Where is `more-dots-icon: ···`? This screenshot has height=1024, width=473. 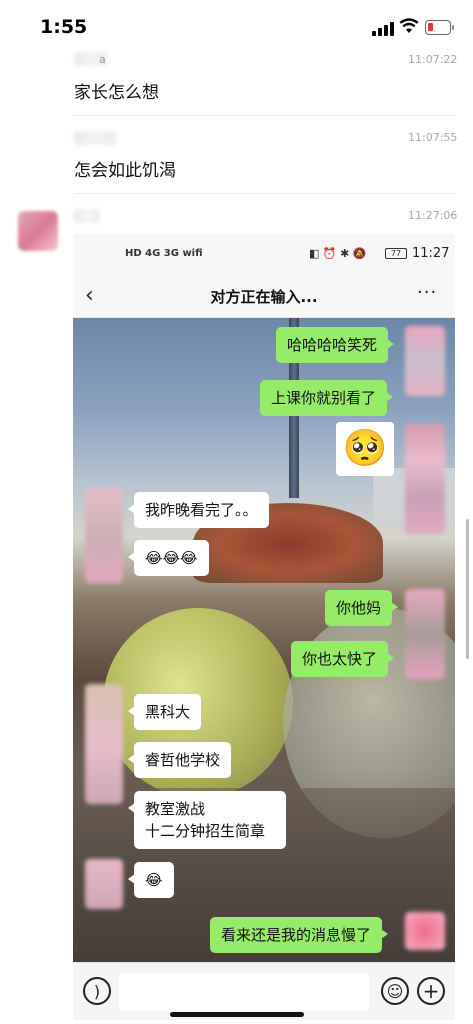 more-dots-icon: ··· is located at coordinates (427, 292).